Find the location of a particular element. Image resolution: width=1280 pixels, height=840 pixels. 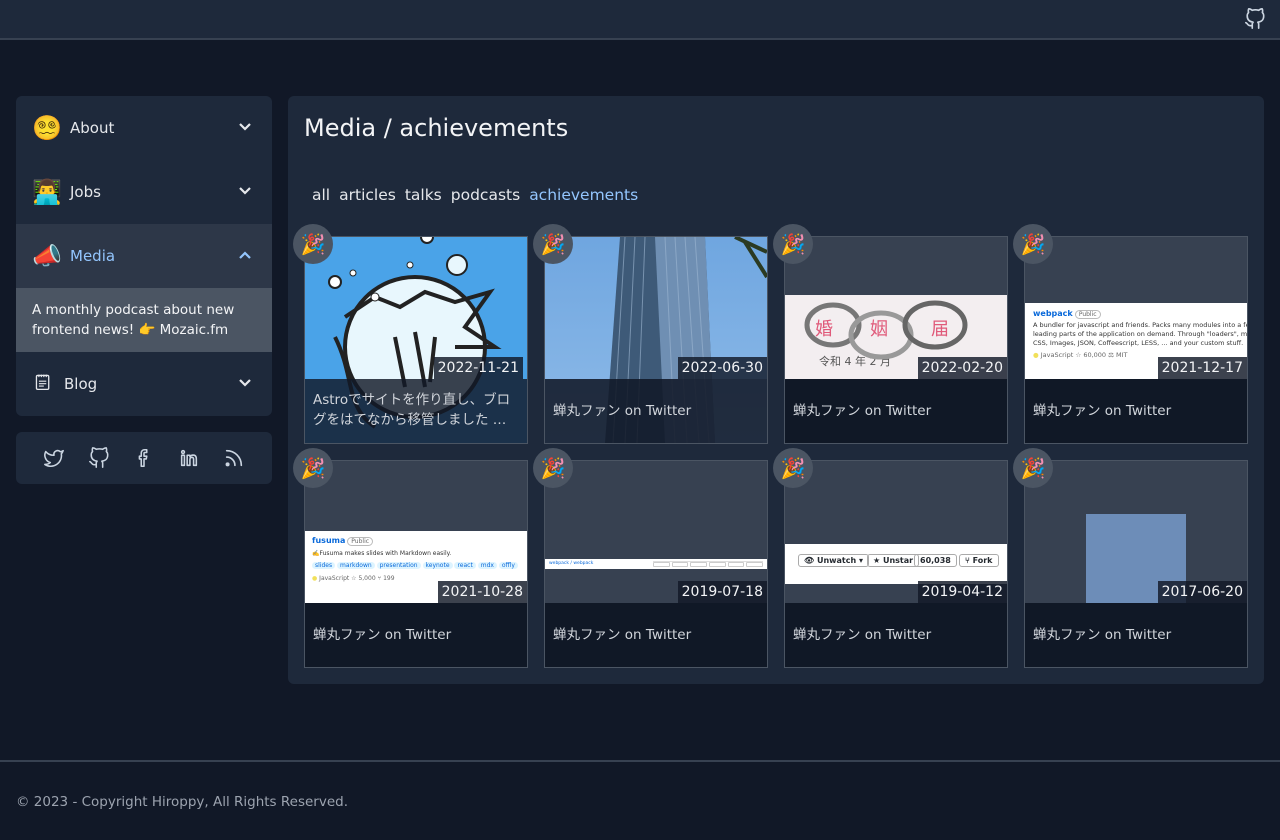

image-text: webpack is located at coordinates (1053, 313).